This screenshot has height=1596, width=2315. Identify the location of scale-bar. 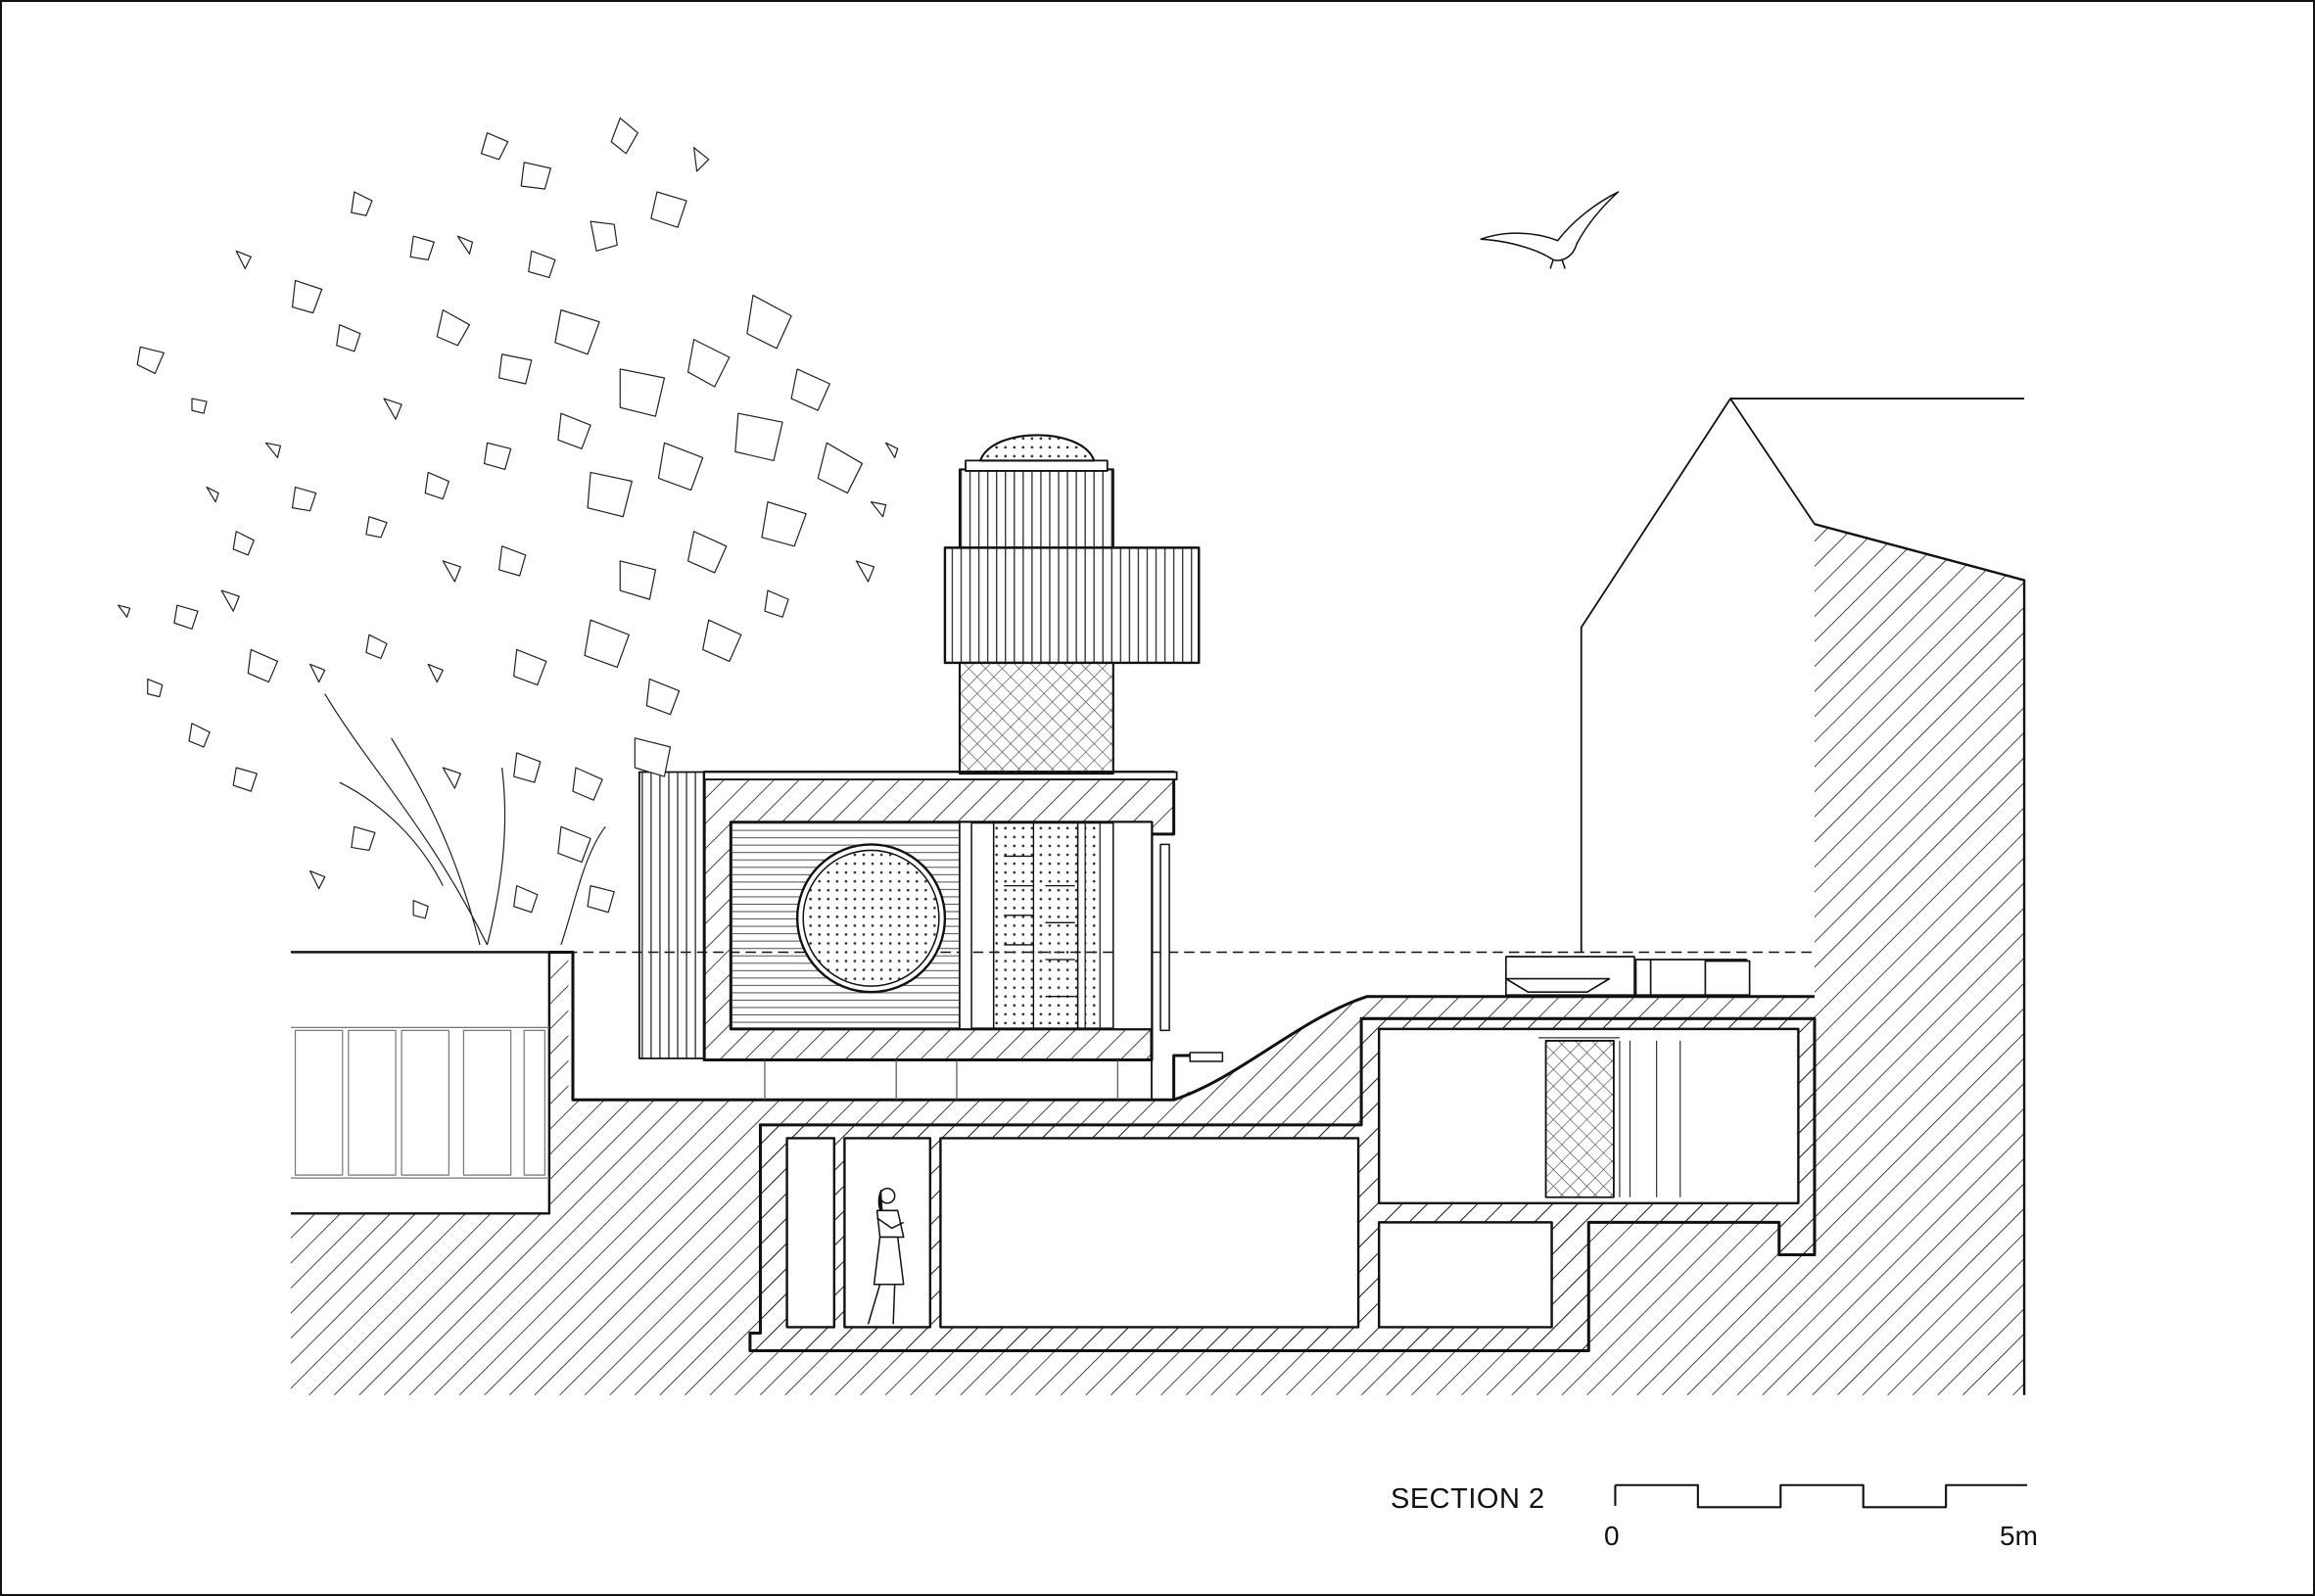
(1821, 1496).